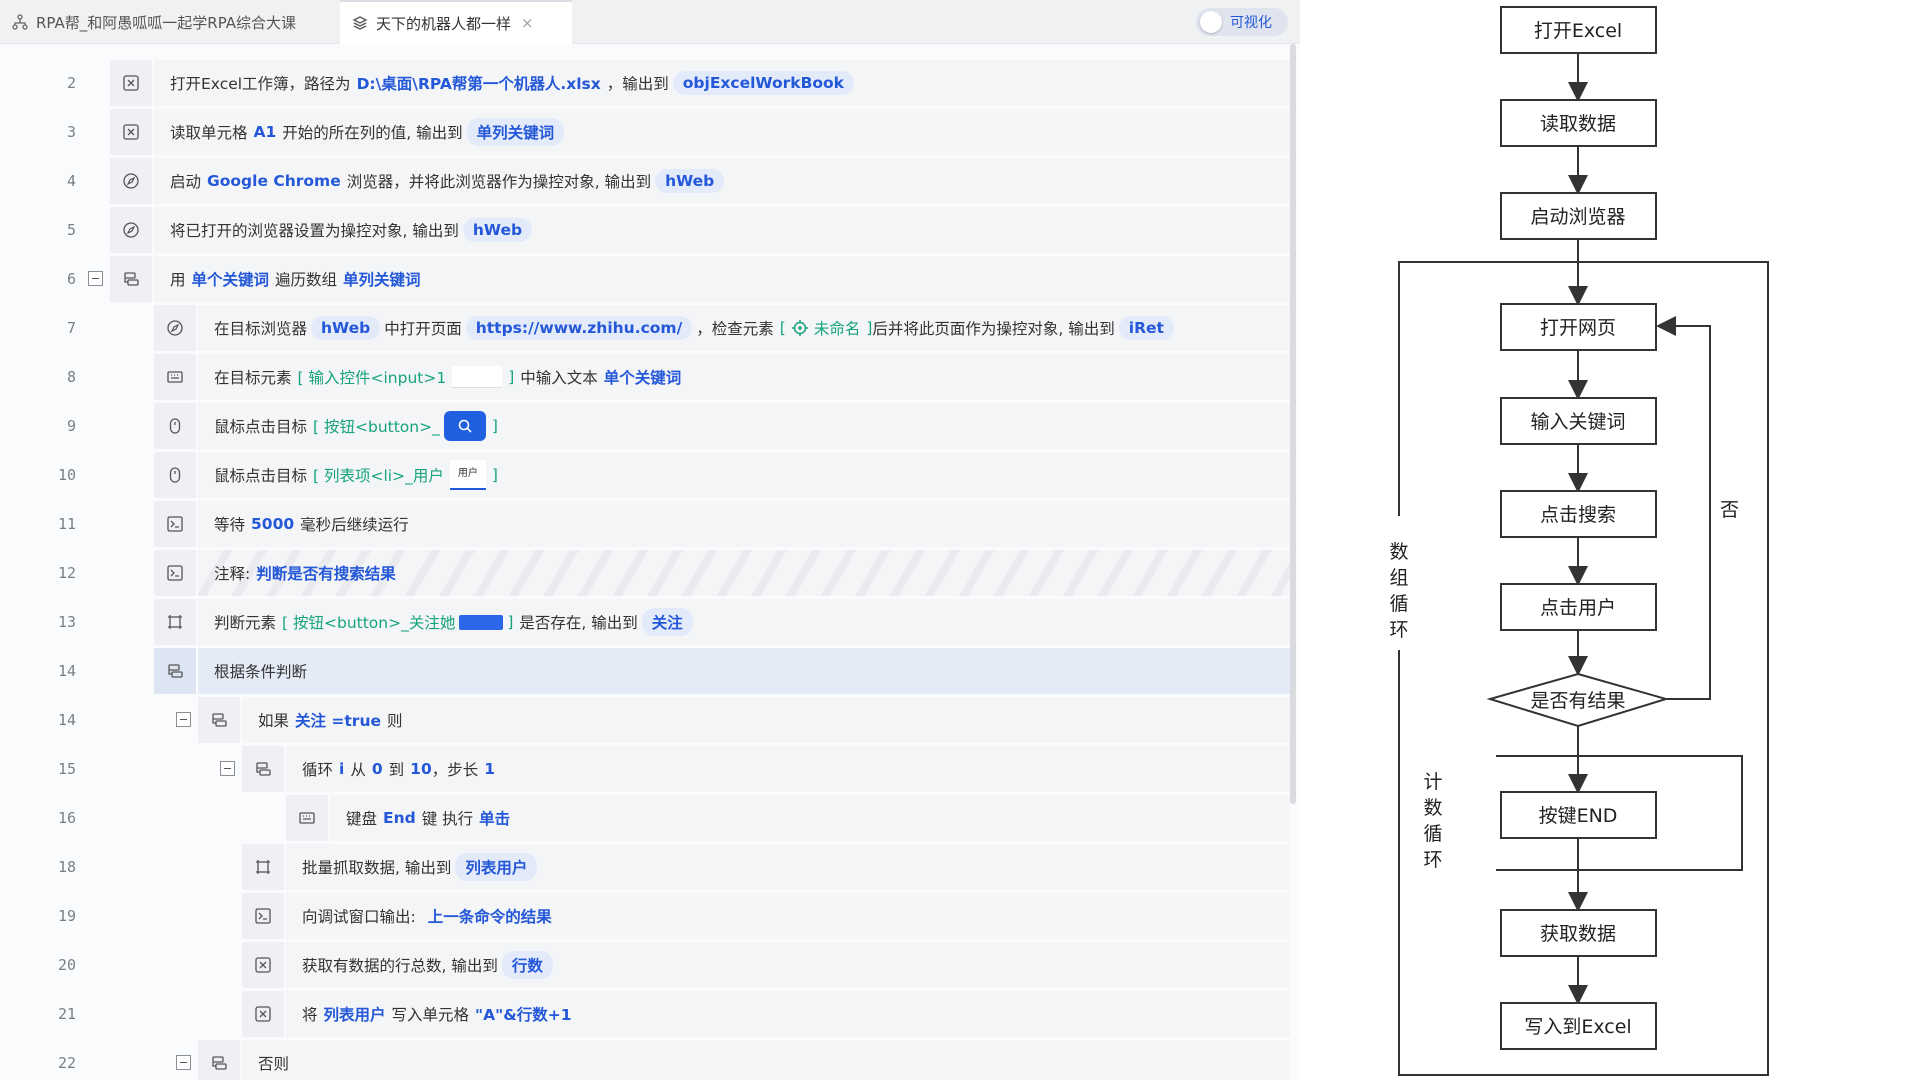 Image resolution: width=1920 pixels, height=1080 pixels. I want to click on command-row: 6 用 单个关键词 遍历数组 单列关键词, so click(650, 279).